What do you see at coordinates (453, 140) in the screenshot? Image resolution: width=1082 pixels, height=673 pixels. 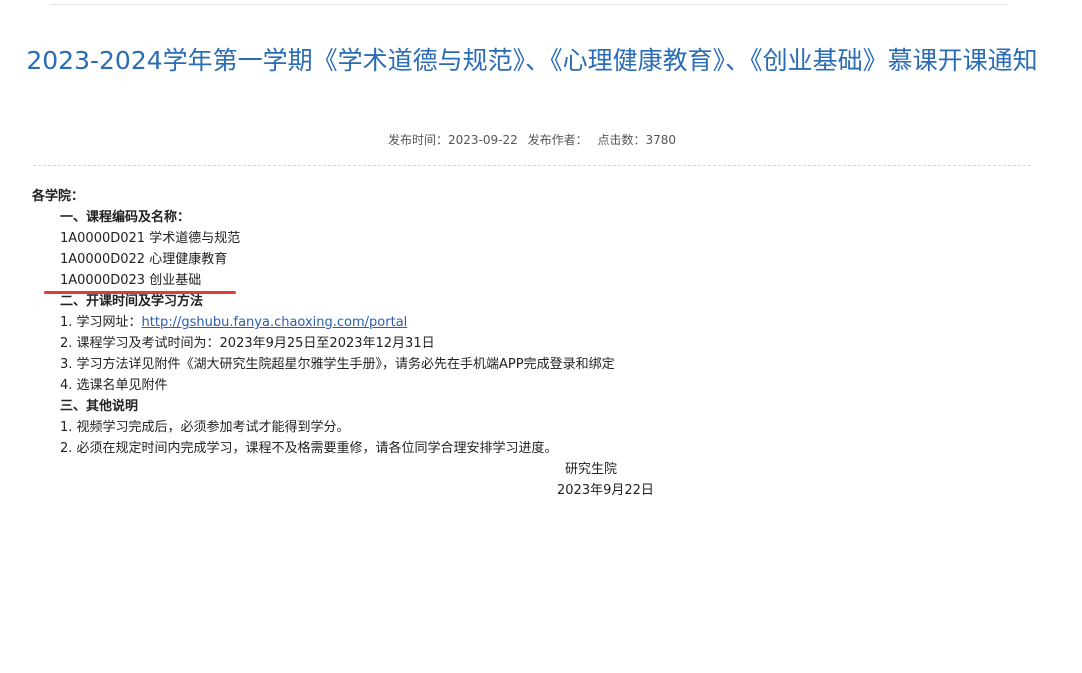 I see `publish-time: 发布时间：2023-09-22` at bounding box center [453, 140].